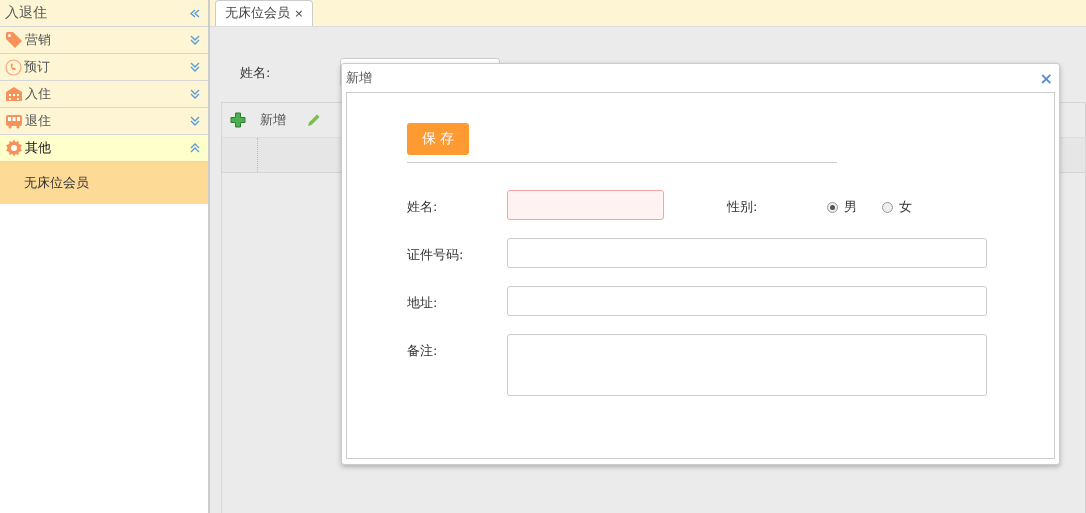  I want to click on tag-icon, so click(14, 40).